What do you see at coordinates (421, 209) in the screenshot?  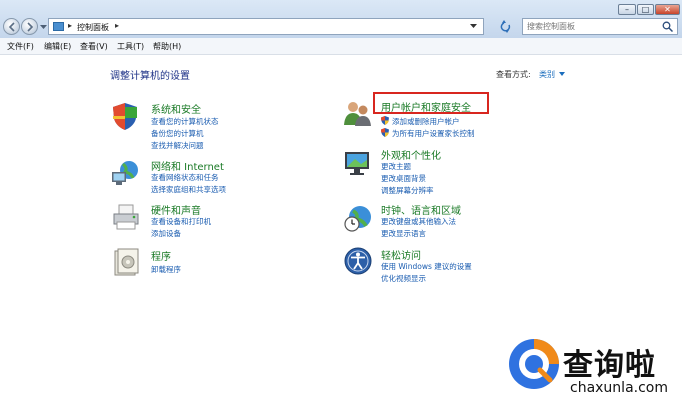 I see `category-clock-language-region: 时钟、语言和区域` at bounding box center [421, 209].